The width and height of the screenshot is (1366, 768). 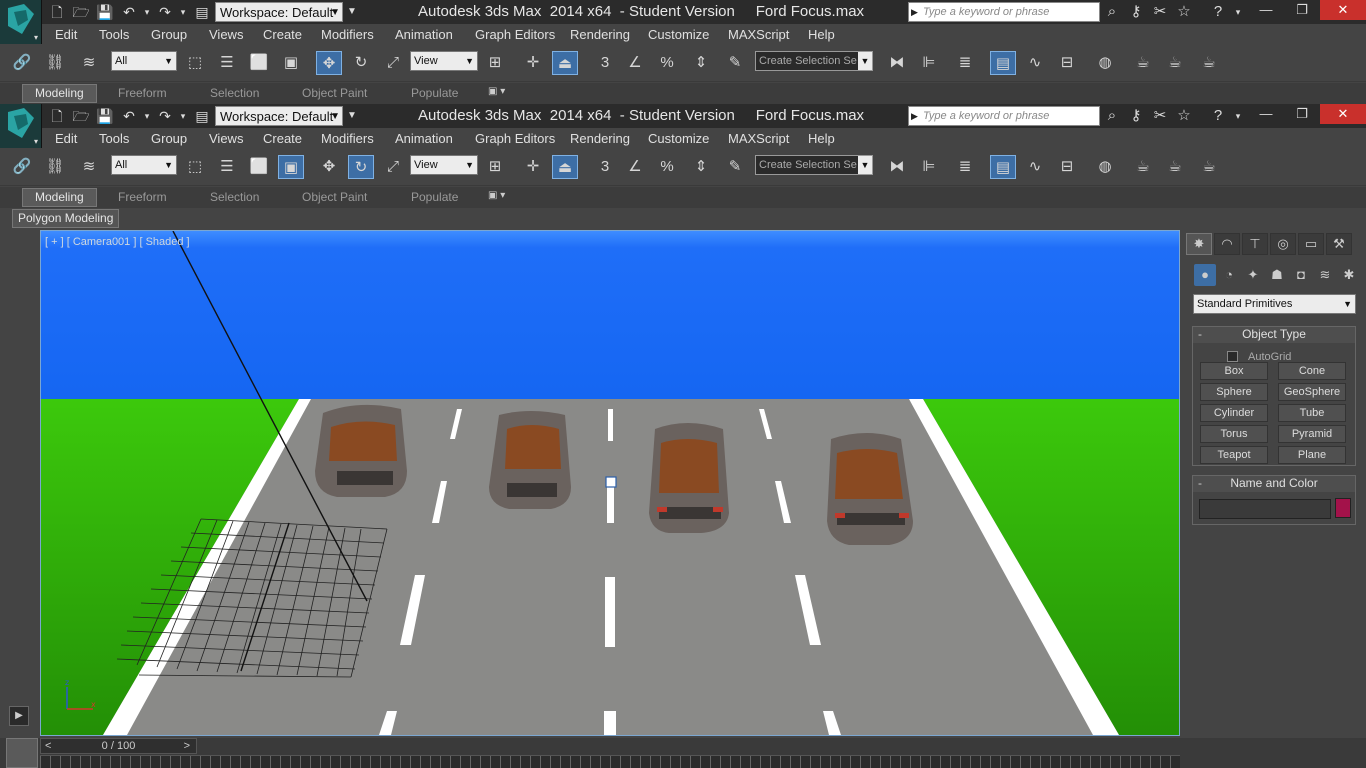 What do you see at coordinates (234, 93) in the screenshot?
I see `ribbon-tab-selection: Selection` at bounding box center [234, 93].